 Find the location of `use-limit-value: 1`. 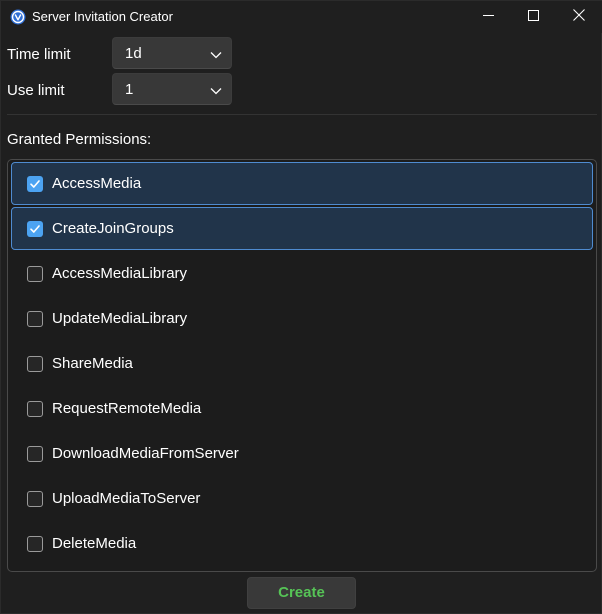

use-limit-value: 1 is located at coordinates (129, 89).